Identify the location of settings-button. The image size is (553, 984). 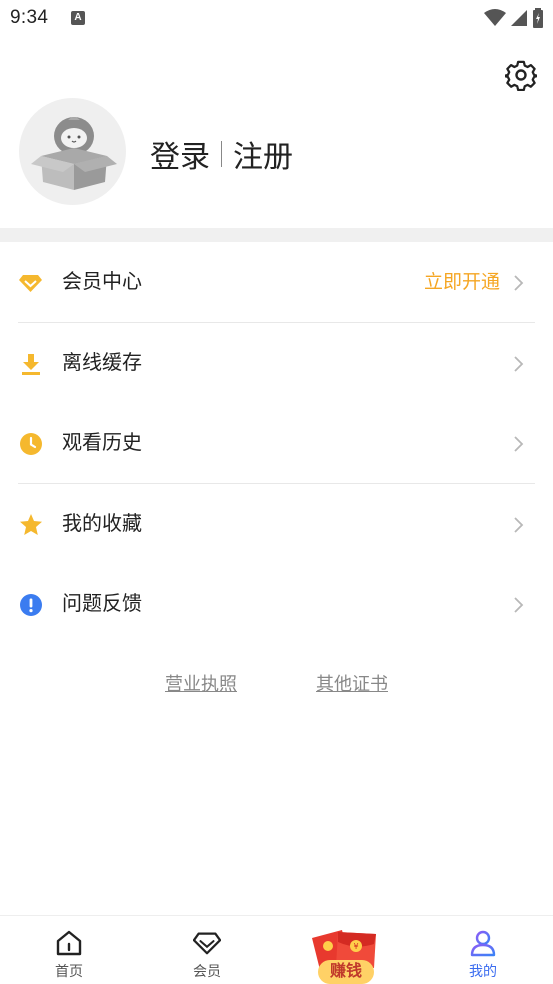
(521, 75).